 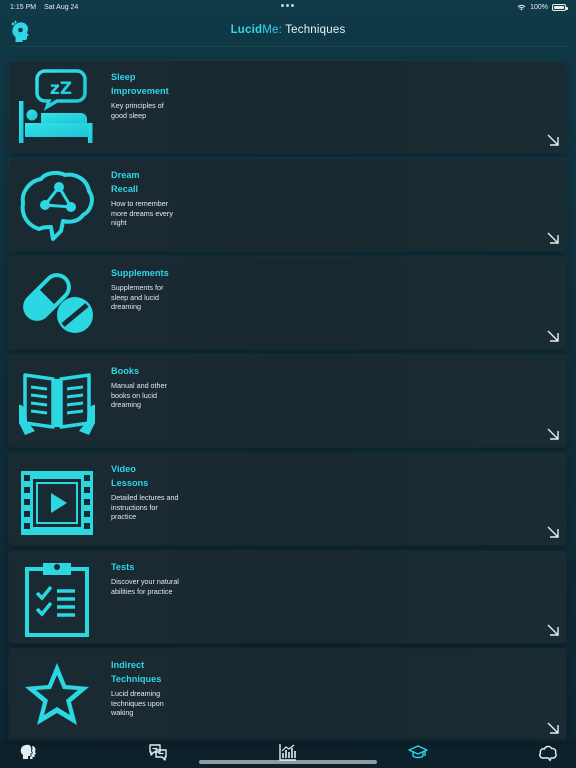 What do you see at coordinates (142, 213) in the screenshot?
I see `technique-description: How to remember more dreams every night` at bounding box center [142, 213].